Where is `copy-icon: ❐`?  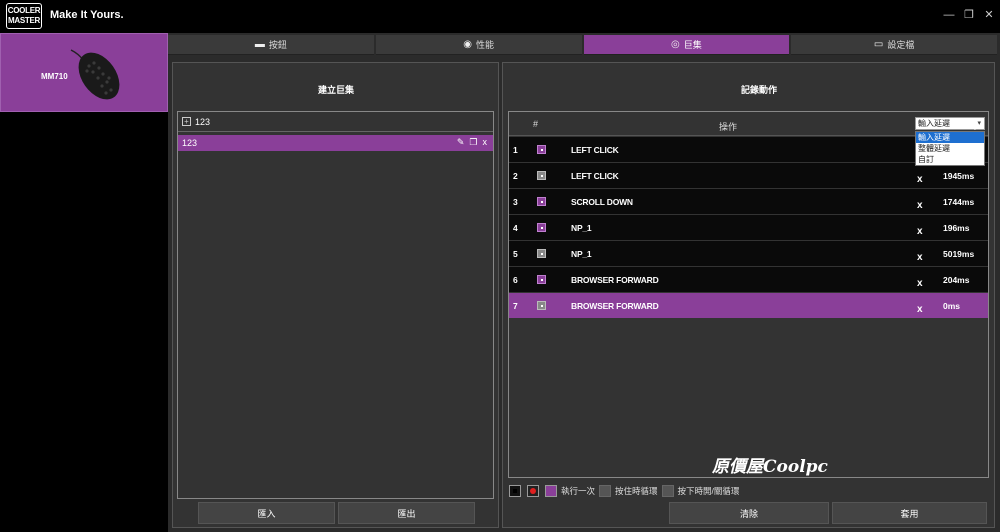 copy-icon: ❐ is located at coordinates (473, 142).